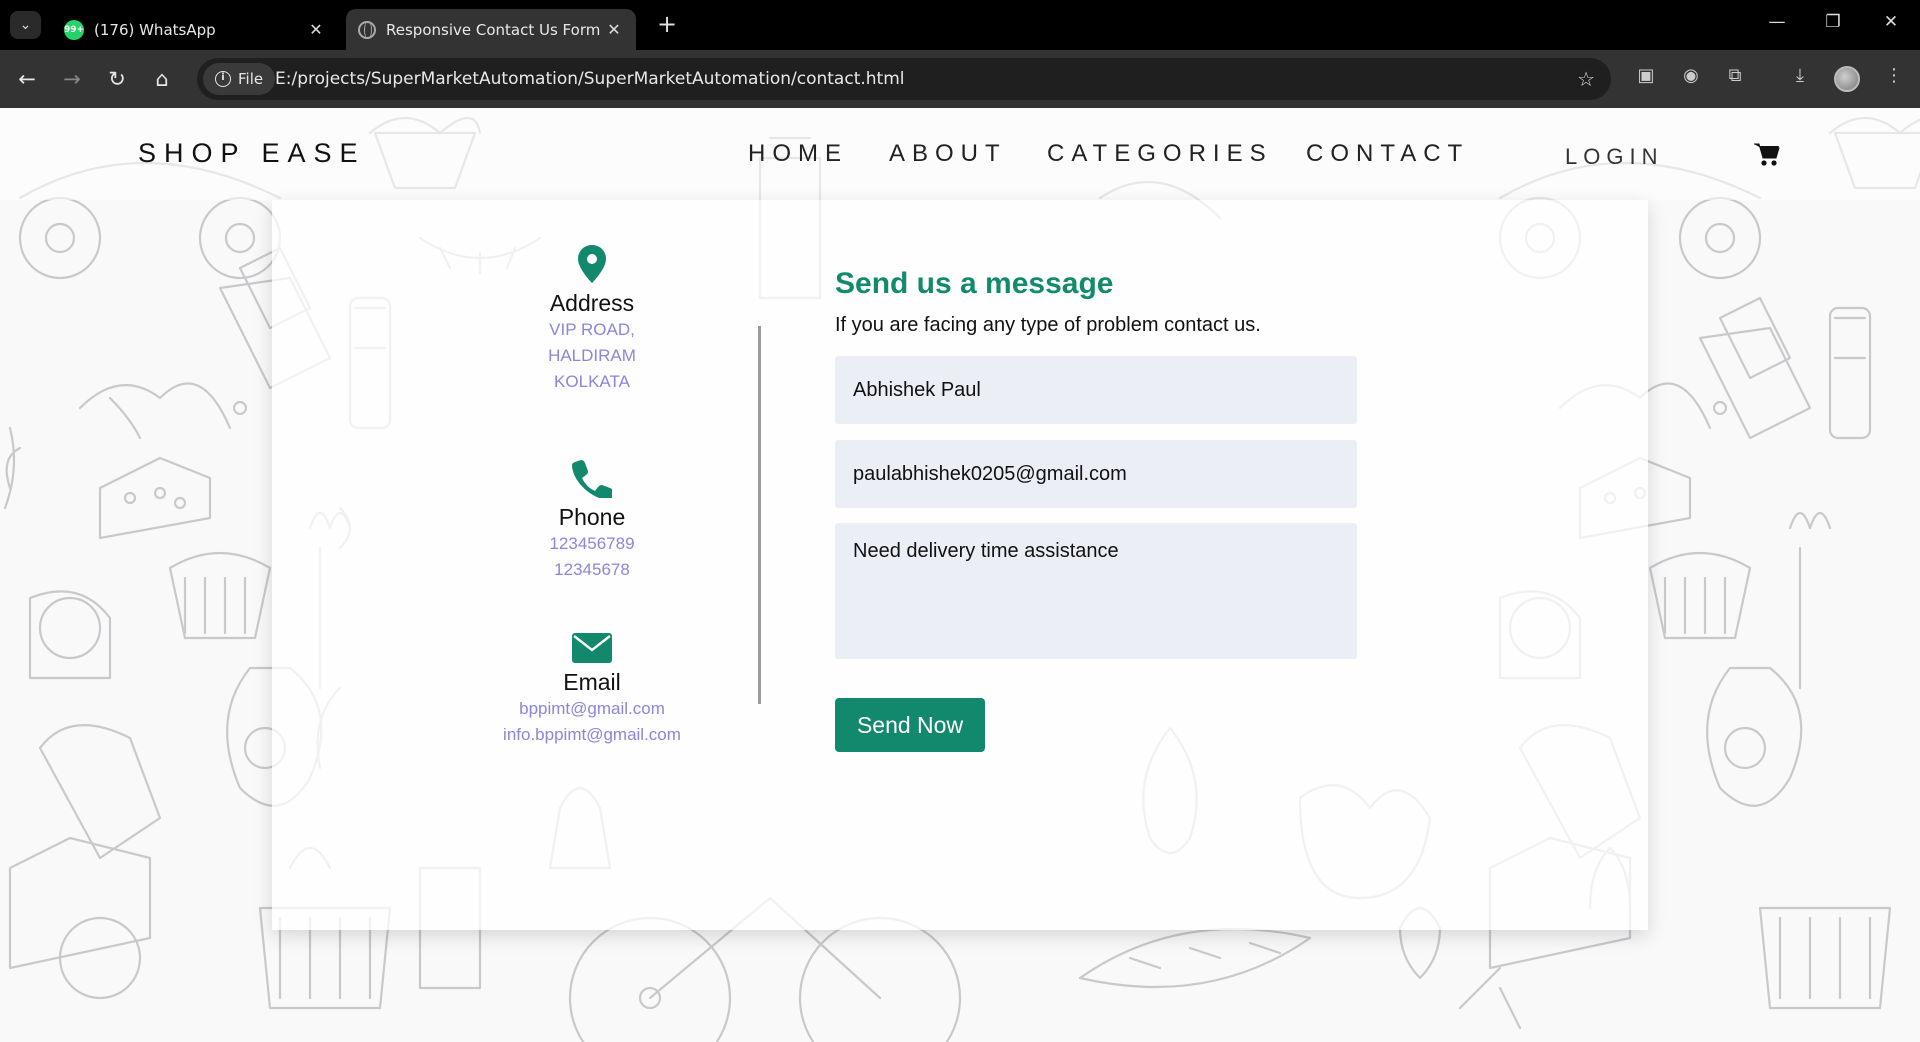 The image size is (1920, 1042). What do you see at coordinates (251, 79) in the screenshot?
I see `site-chip-label: File` at bounding box center [251, 79].